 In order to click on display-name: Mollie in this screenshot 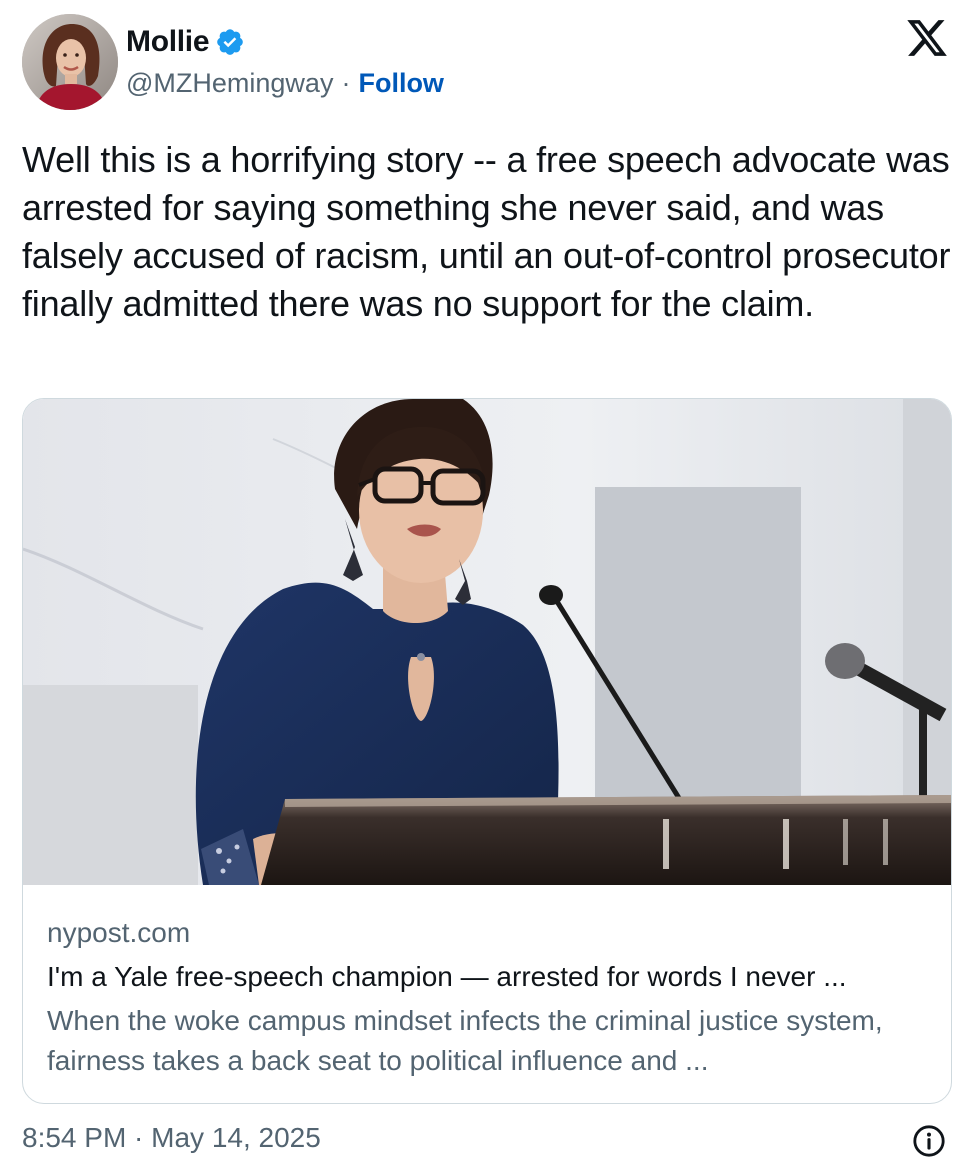, I will do `click(168, 42)`.